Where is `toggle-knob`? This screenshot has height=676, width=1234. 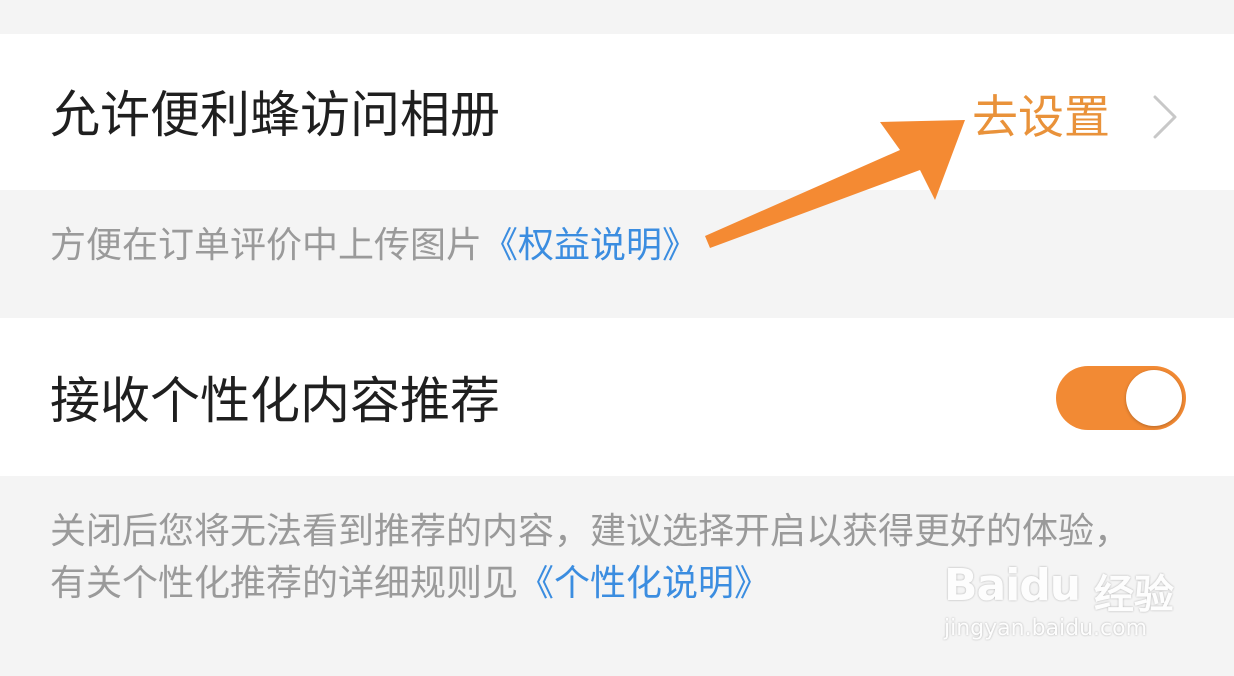
toggle-knob is located at coordinates (1154, 398).